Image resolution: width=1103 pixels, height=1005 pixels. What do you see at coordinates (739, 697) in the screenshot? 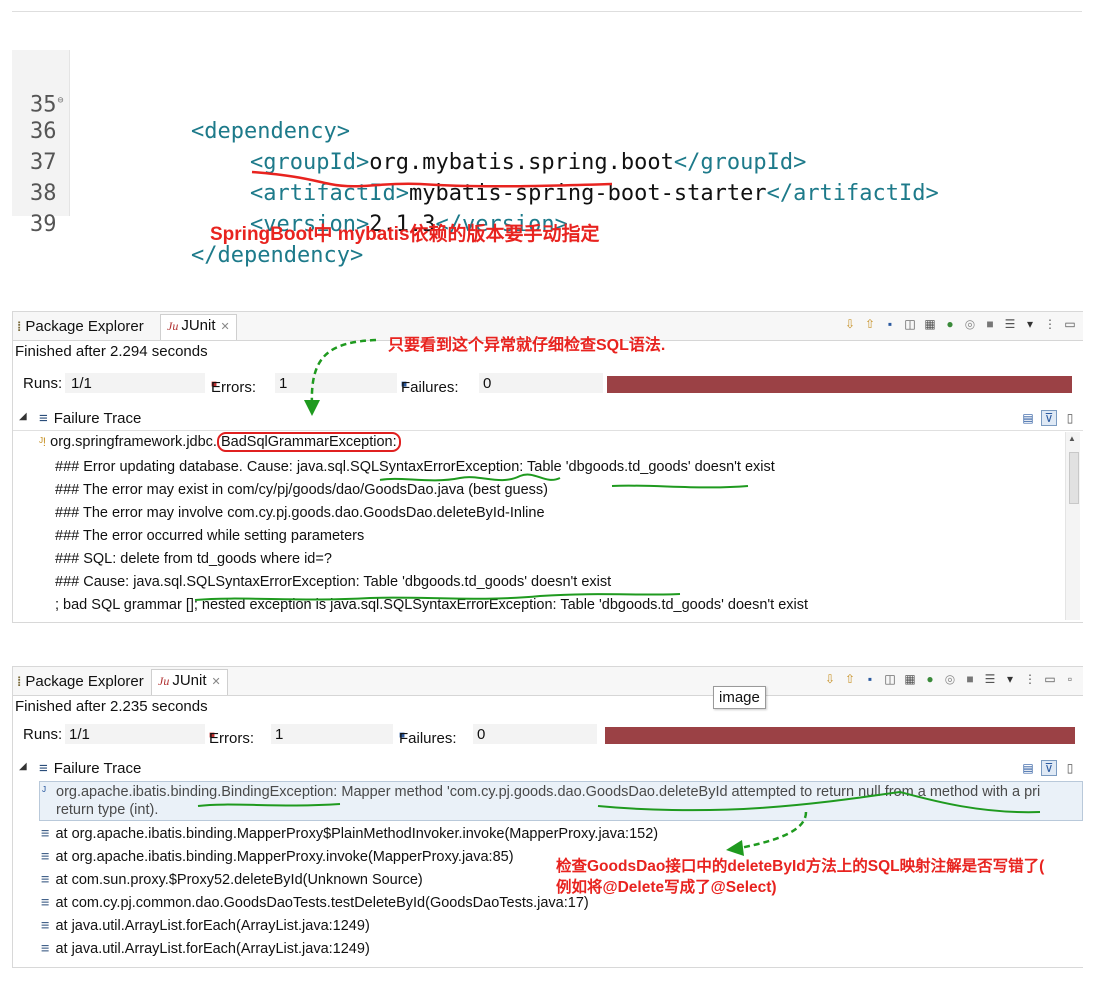
I see `image-tooltip: image` at bounding box center [739, 697].